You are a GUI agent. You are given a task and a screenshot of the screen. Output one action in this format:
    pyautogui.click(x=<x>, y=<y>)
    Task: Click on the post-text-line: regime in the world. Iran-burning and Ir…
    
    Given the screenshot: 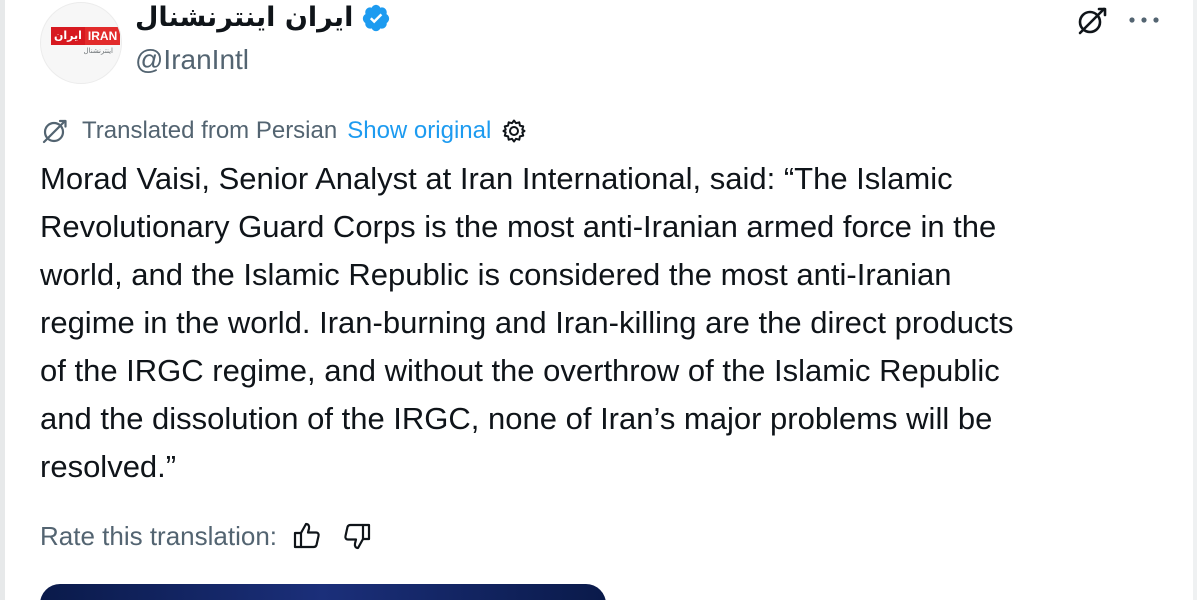 What is the action you would take?
    pyautogui.click(x=527, y=322)
    